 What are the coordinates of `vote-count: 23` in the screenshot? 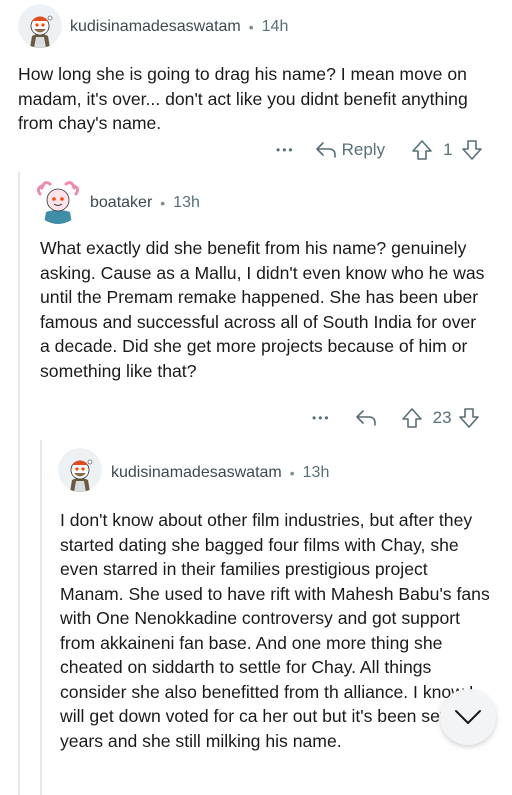 It's located at (442, 417).